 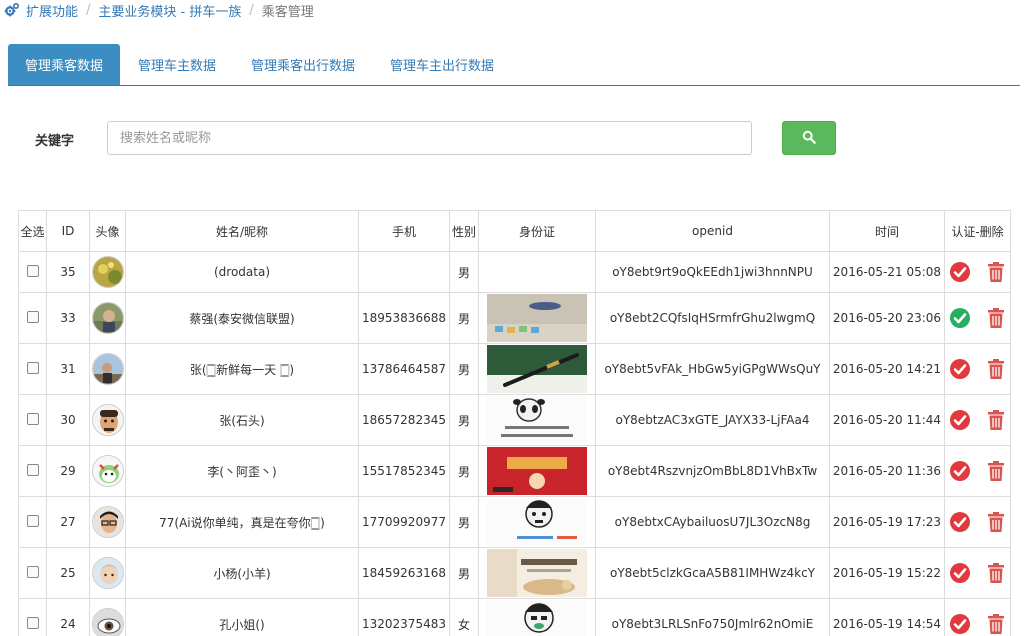 I want to click on row-openid: oY8ebt3LRLSnFo750Jmlr62nOmiE, so click(x=712, y=617).